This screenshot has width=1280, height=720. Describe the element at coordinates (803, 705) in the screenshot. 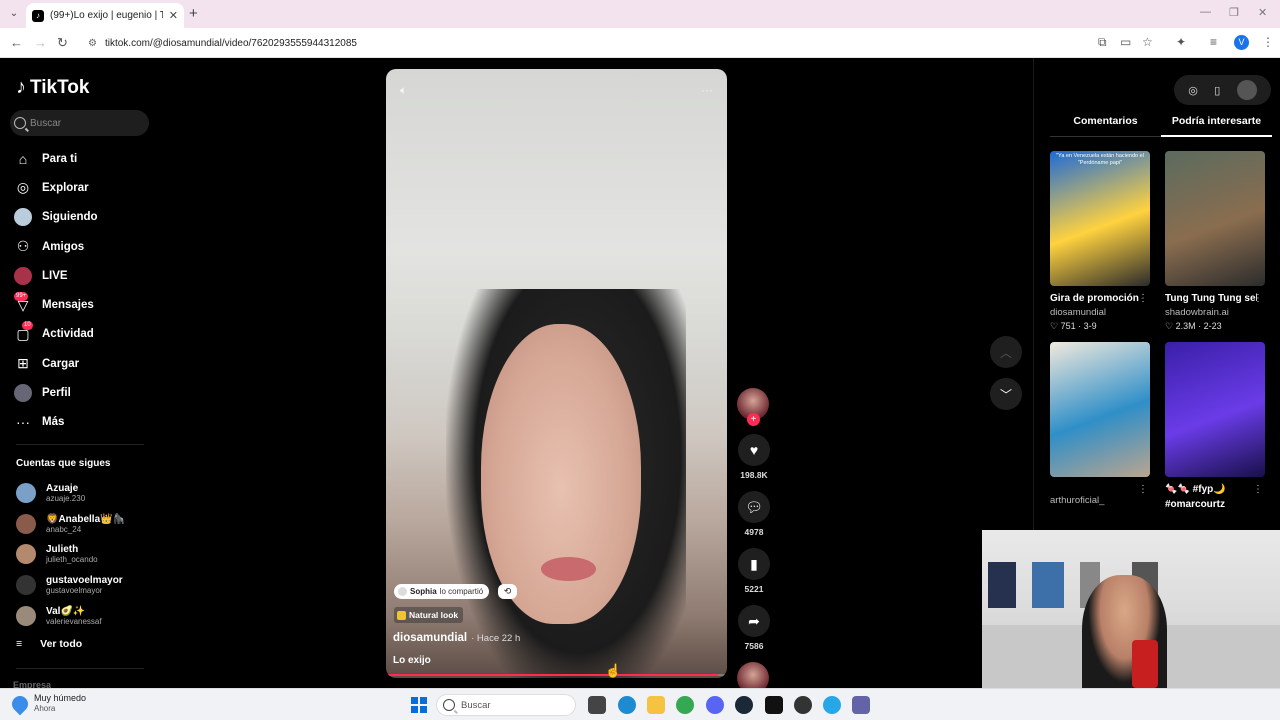

I see `obs-icon` at that location.